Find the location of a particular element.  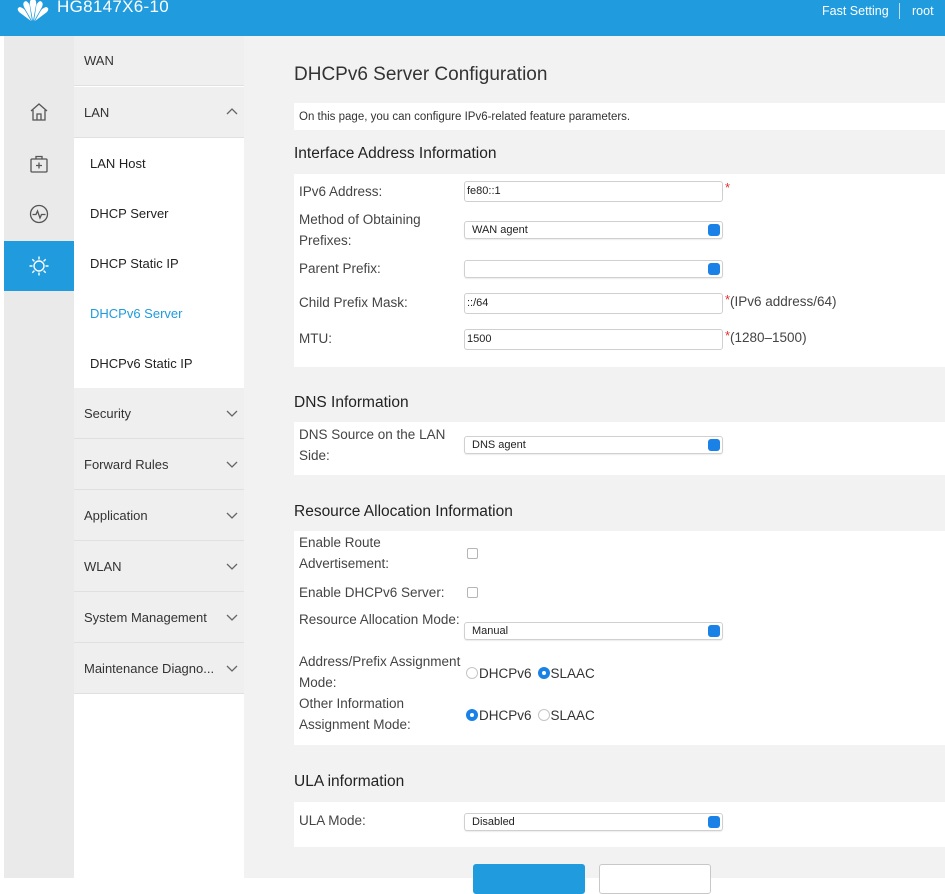

header-divider is located at coordinates (899, 11).